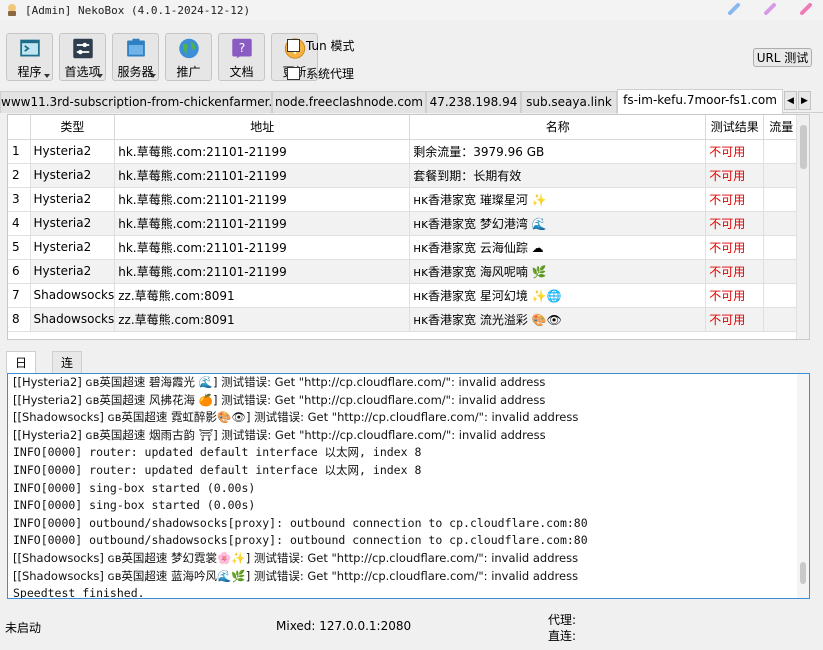  Describe the element at coordinates (344, 626) in the screenshot. I see `status-mixed-address: Mixed: 127.0.0.1:2080` at that location.